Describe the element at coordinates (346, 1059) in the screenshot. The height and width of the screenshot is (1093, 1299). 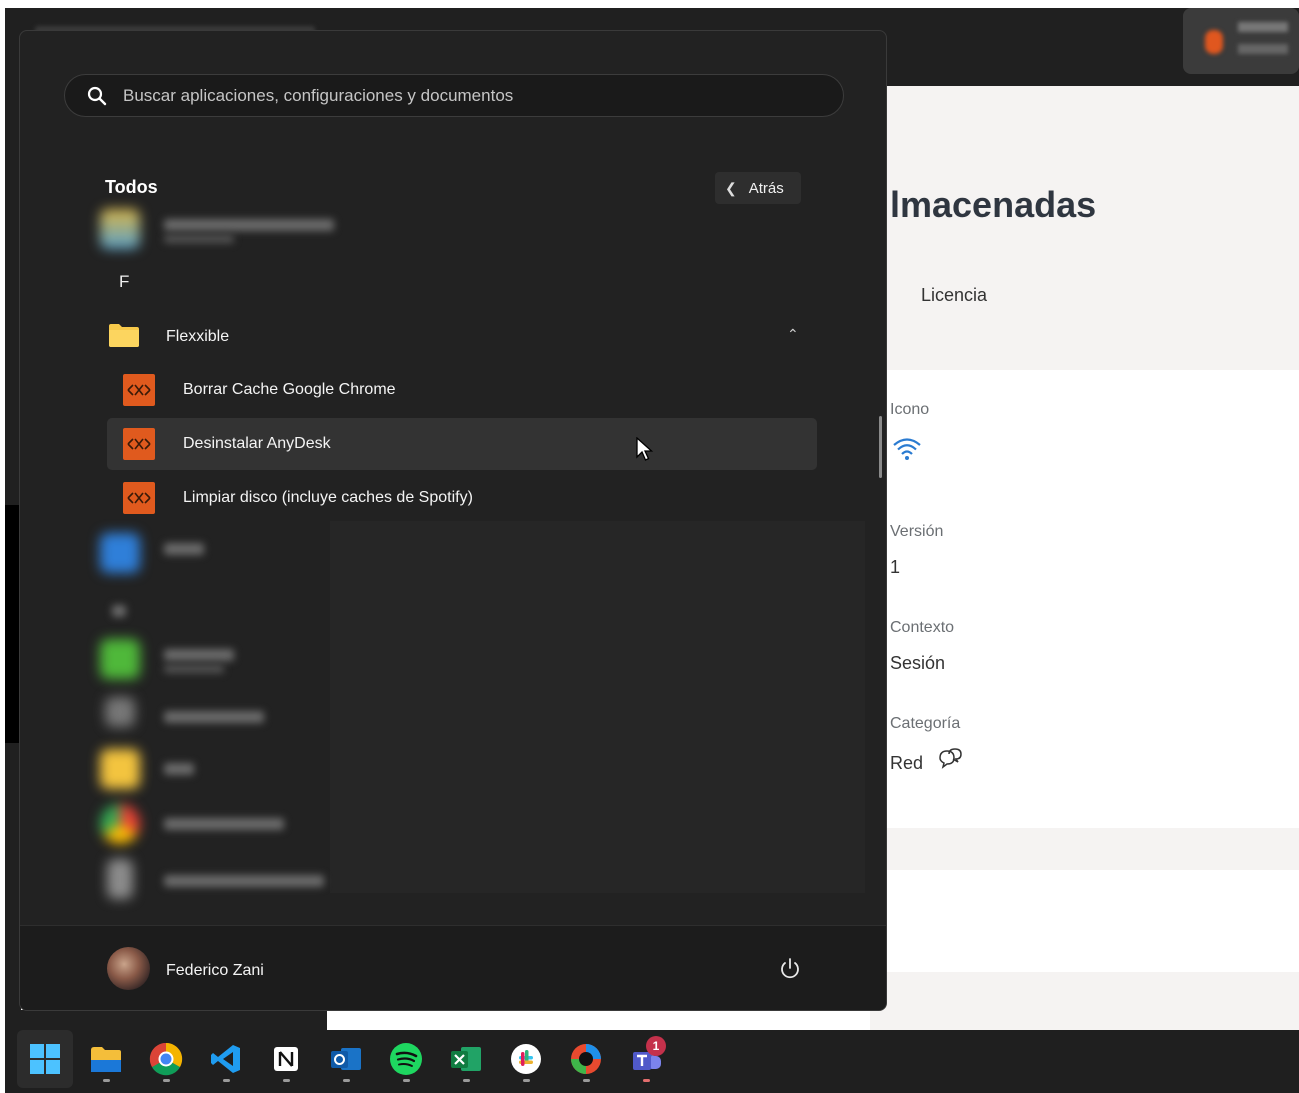
I see `outlook-icon` at that location.